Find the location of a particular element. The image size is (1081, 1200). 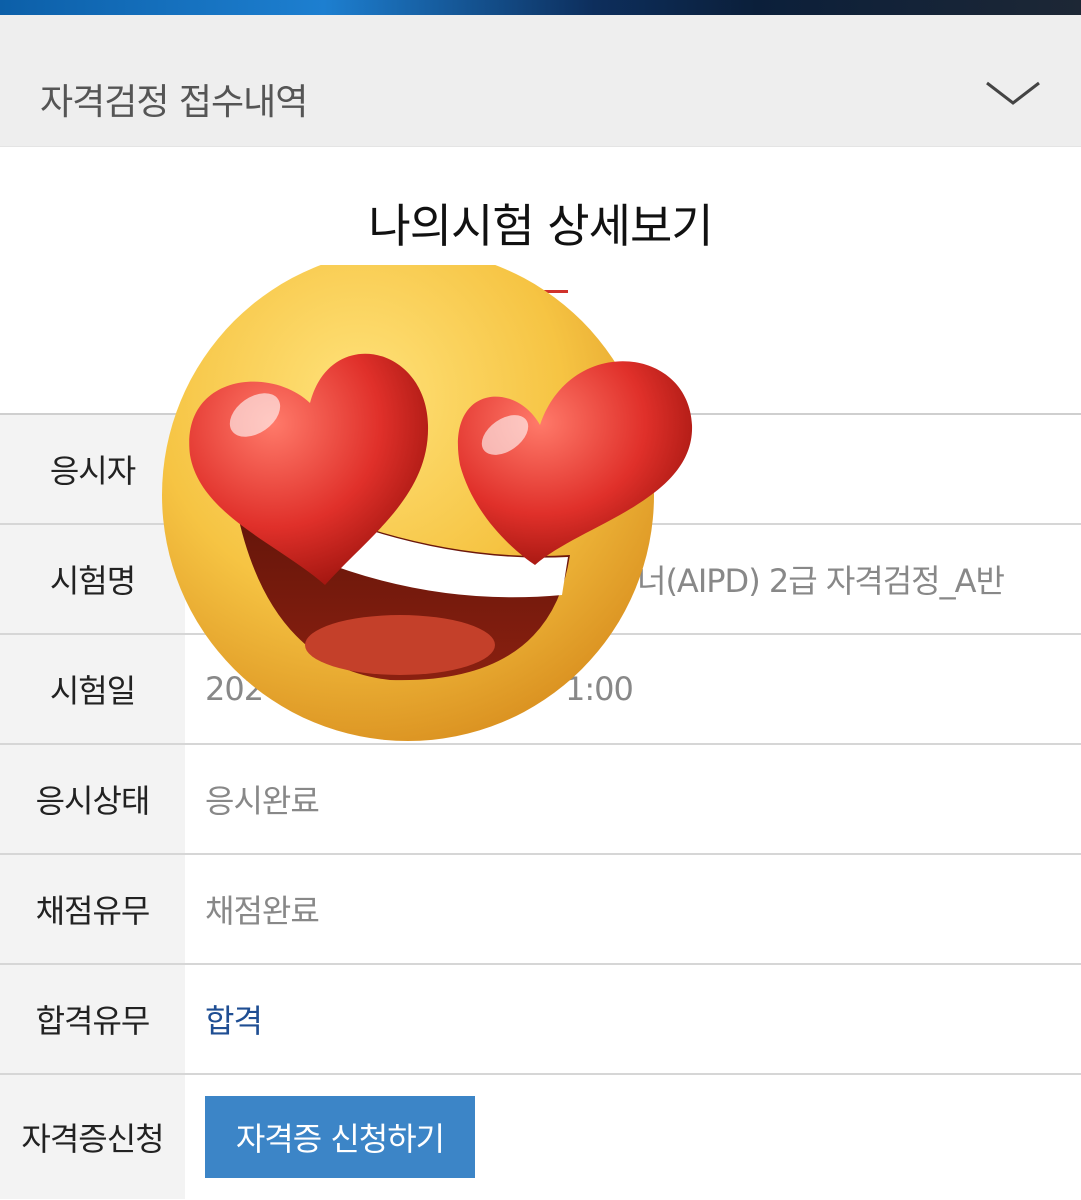

apply-certificate-button: 자격증 신청하기 is located at coordinates (340, 1137).